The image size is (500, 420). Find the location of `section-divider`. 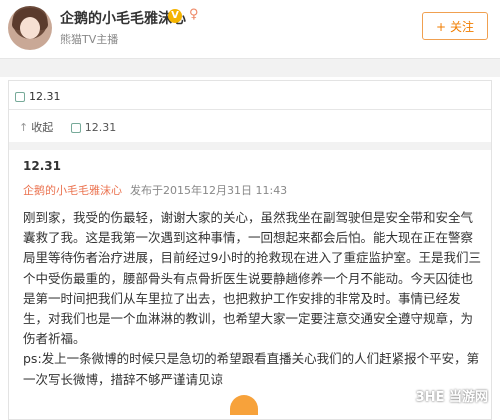

section-divider is located at coordinates (250, 67).